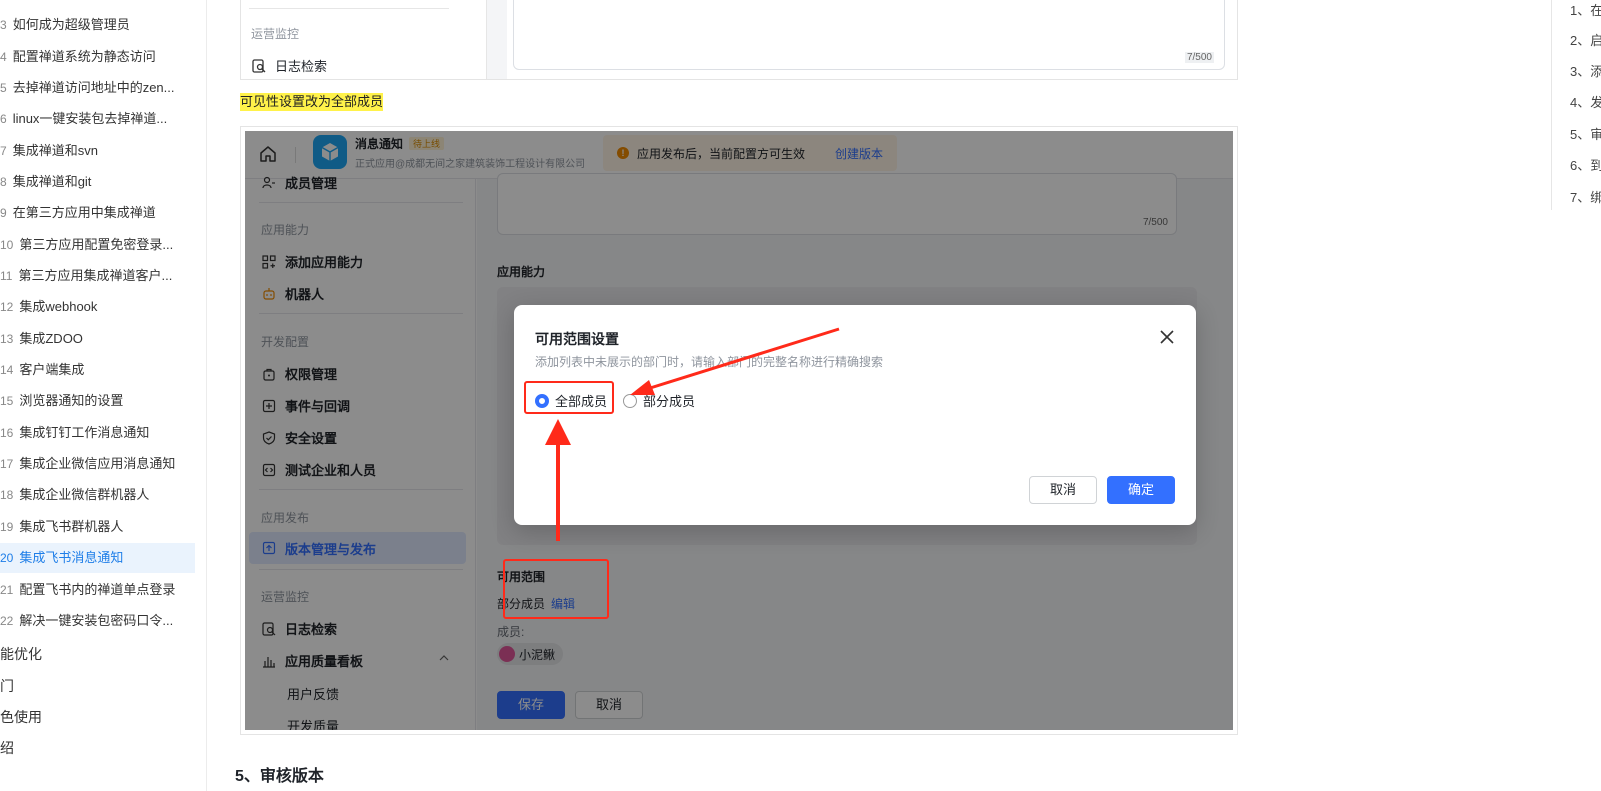 The height and width of the screenshot is (791, 1601). Describe the element at coordinates (51, 338) in the screenshot. I see `nav-item-label: 集成ZDOO` at that location.